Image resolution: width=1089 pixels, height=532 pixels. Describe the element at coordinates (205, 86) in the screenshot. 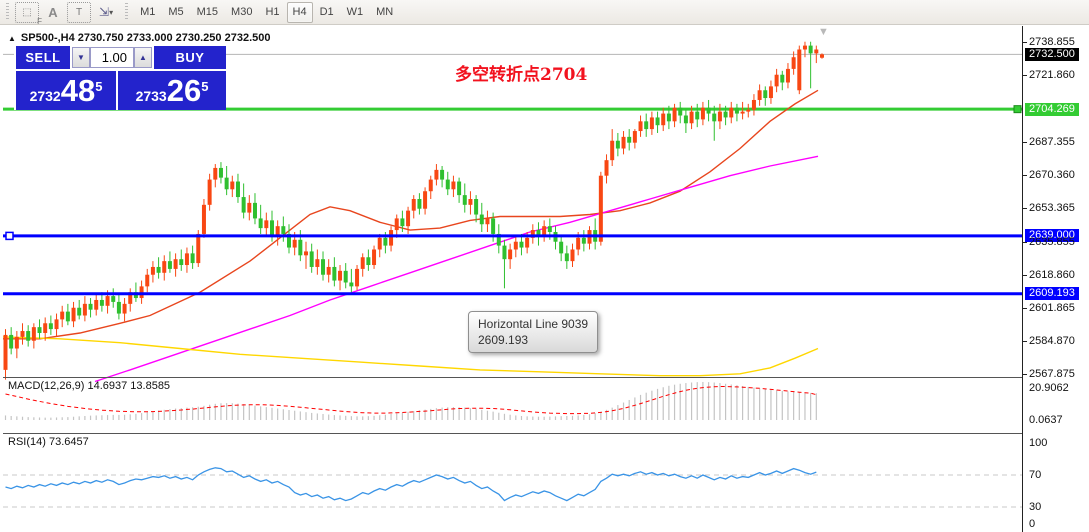

I see `buy-price-pip: 5` at that location.